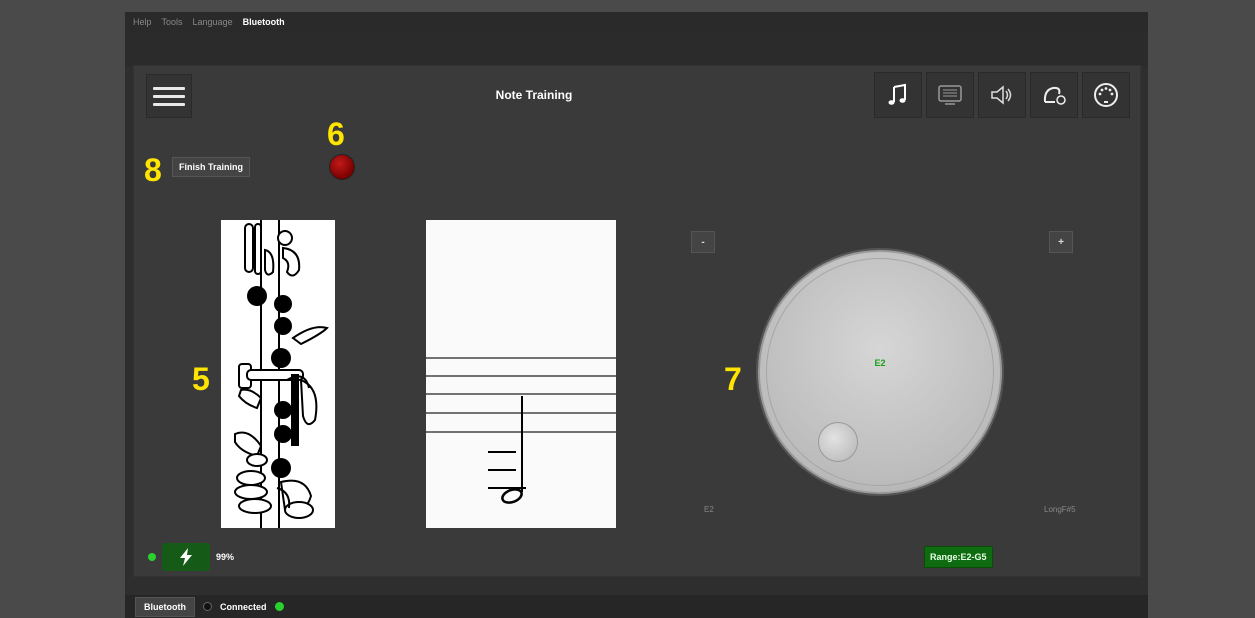 The height and width of the screenshot is (618, 1255). I want to click on midi-button, so click(1106, 95).